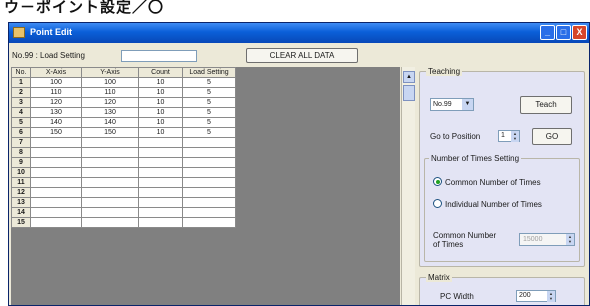  I want to click on table-row: 9, so click(123, 162).